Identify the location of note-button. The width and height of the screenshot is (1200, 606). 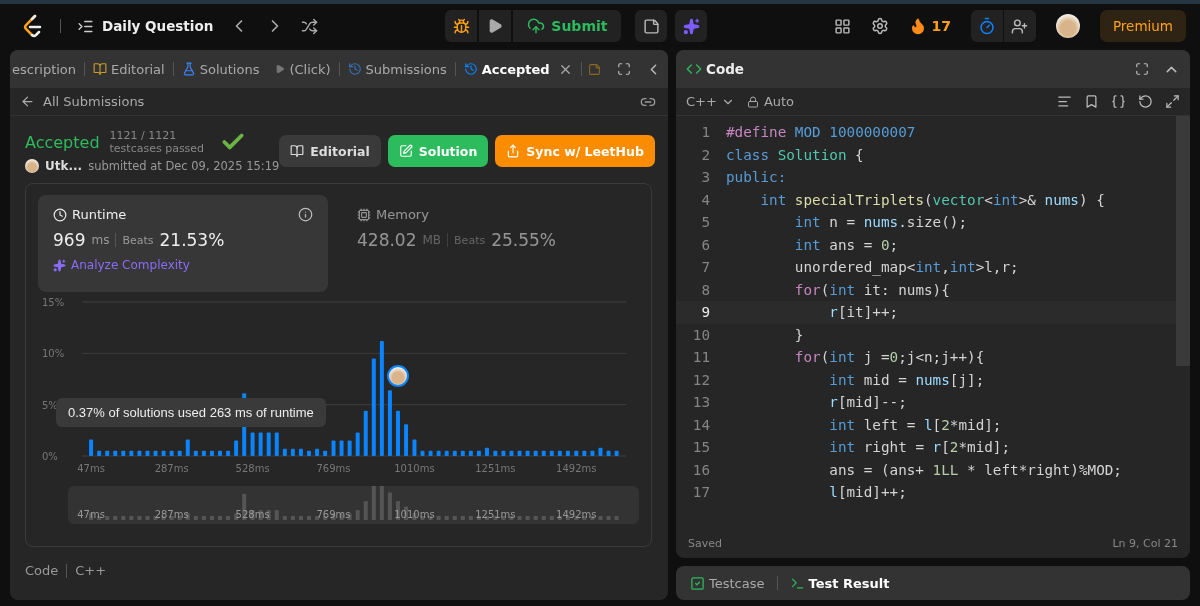
(651, 26).